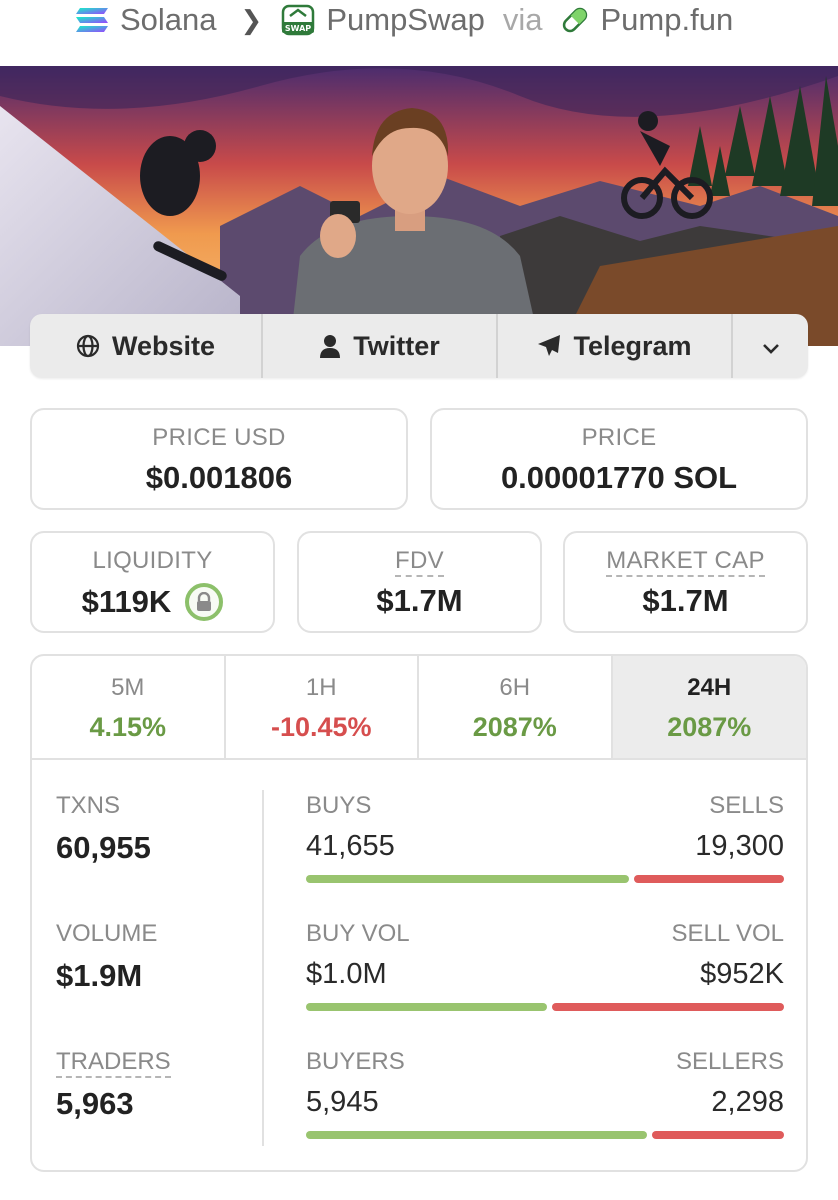 The height and width of the screenshot is (1200, 838). Describe the element at coordinates (92, 20) in the screenshot. I see `solana-icon` at that location.